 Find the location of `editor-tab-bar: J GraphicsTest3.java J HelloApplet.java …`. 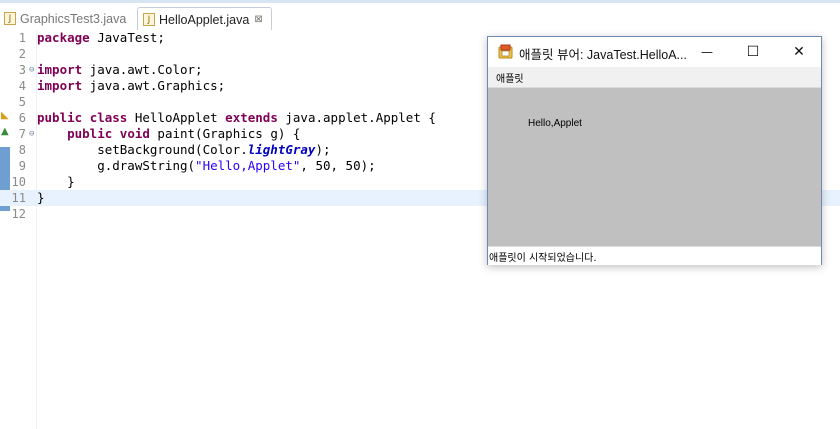

editor-tab-bar: J GraphicsTest3.java J HelloApplet.java … is located at coordinates (420, 17).